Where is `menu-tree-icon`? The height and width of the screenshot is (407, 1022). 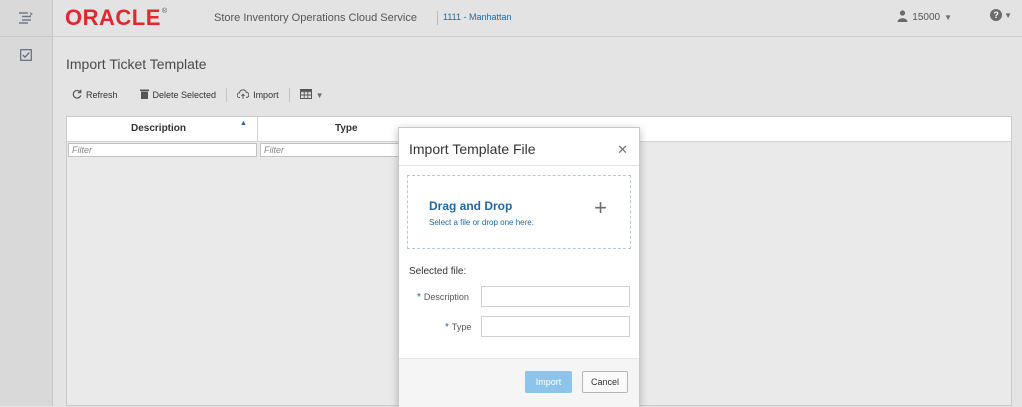 menu-tree-icon is located at coordinates (26, 18).